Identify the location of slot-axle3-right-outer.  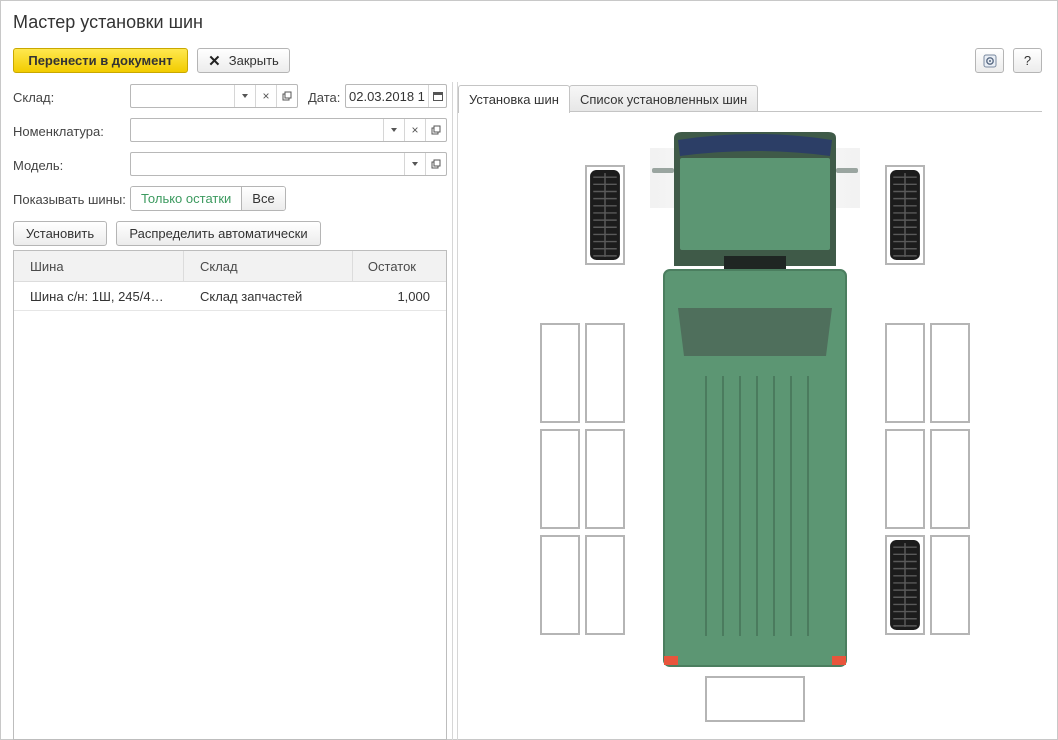
(950, 585).